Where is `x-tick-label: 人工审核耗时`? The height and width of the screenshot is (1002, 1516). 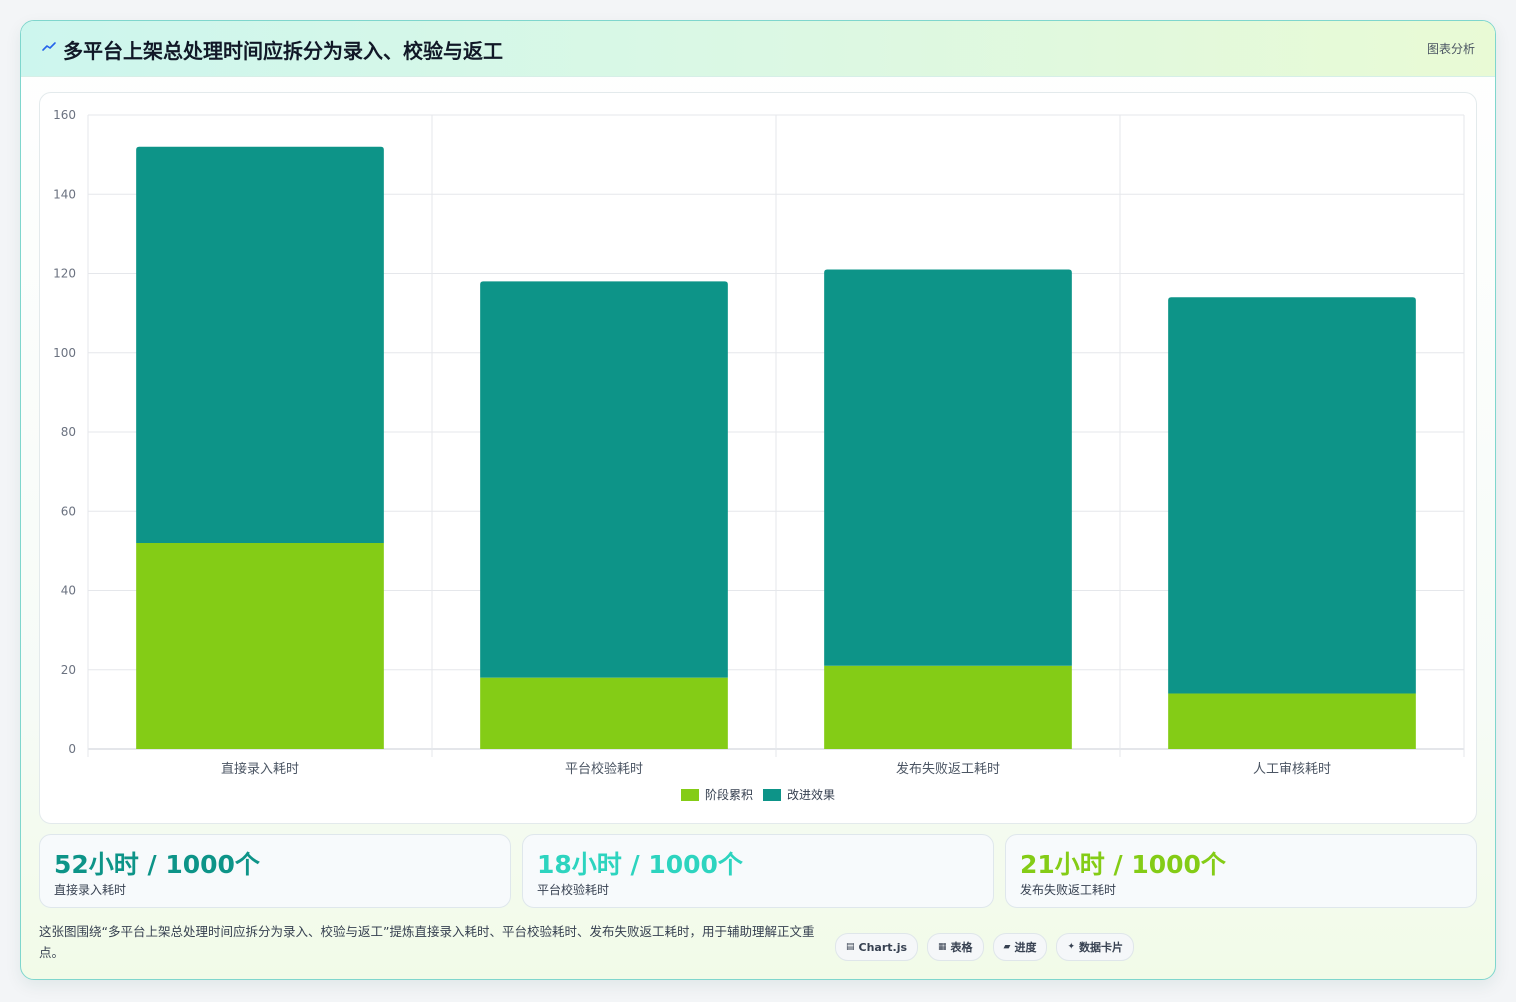 x-tick-label: 人工审核耗时 is located at coordinates (1292, 769).